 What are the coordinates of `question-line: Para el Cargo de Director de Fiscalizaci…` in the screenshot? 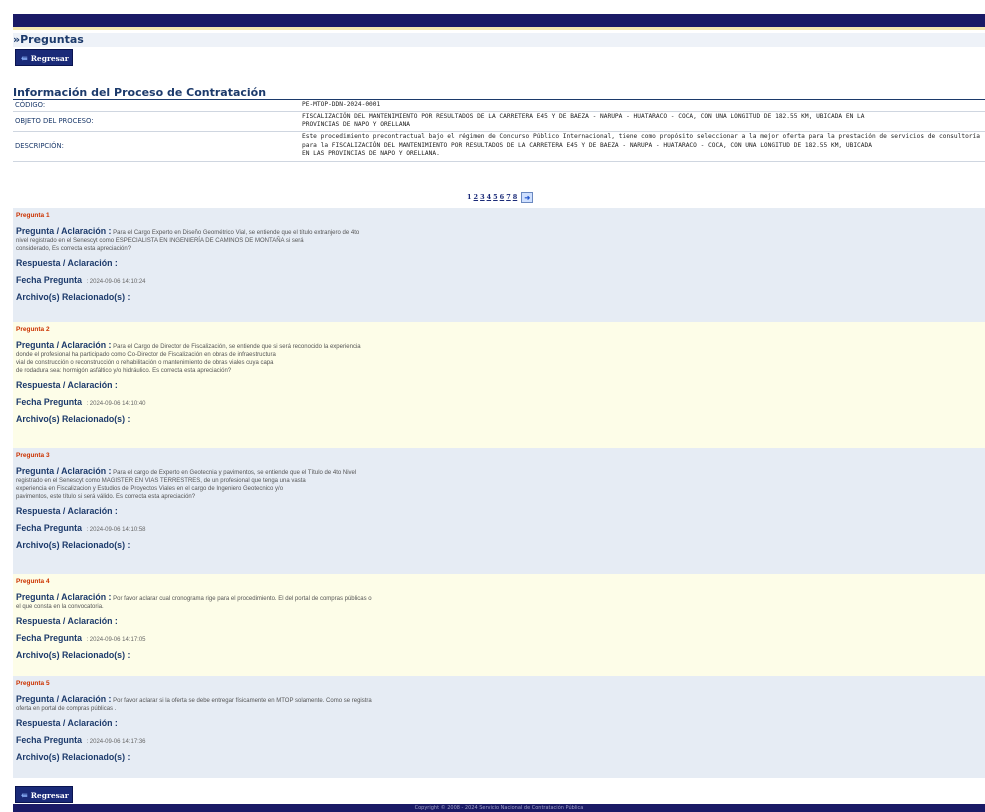 It's located at (237, 347).